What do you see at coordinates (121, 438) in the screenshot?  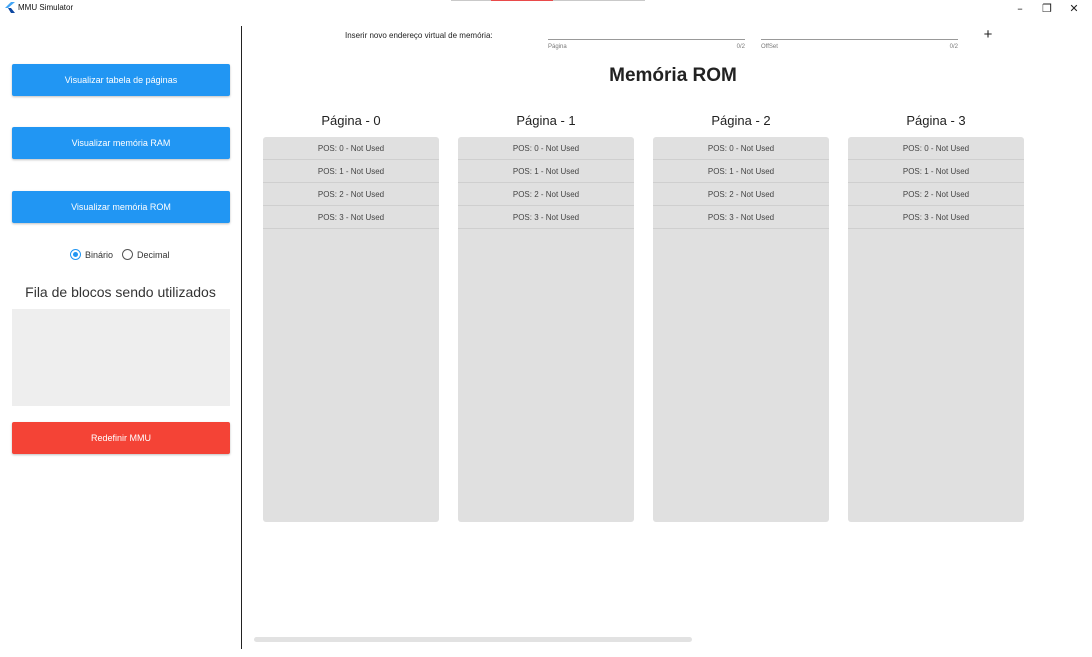 I see `reset-mmu-button: Redefinir MMU` at bounding box center [121, 438].